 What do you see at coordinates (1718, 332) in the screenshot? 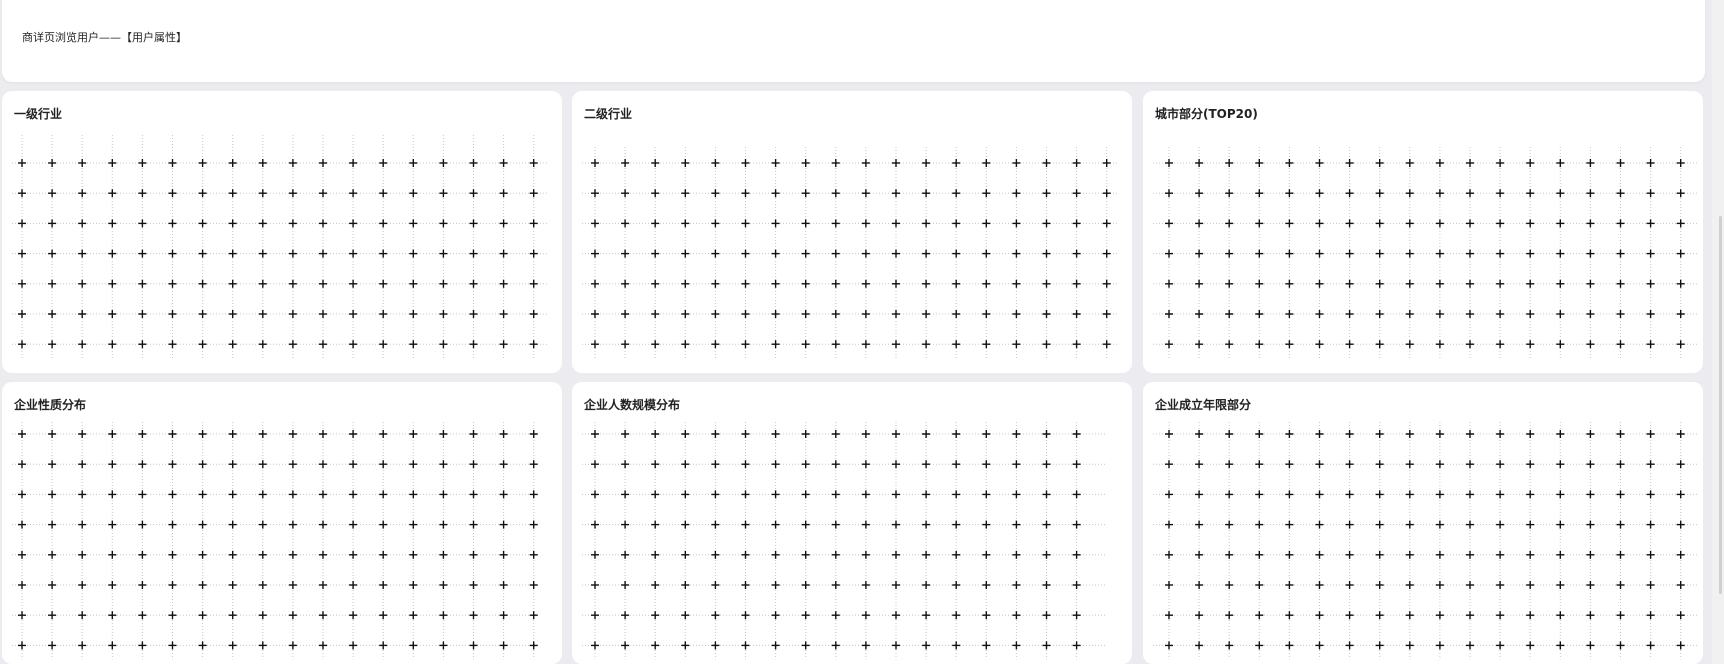
I see `vertical-scrollbar` at bounding box center [1718, 332].